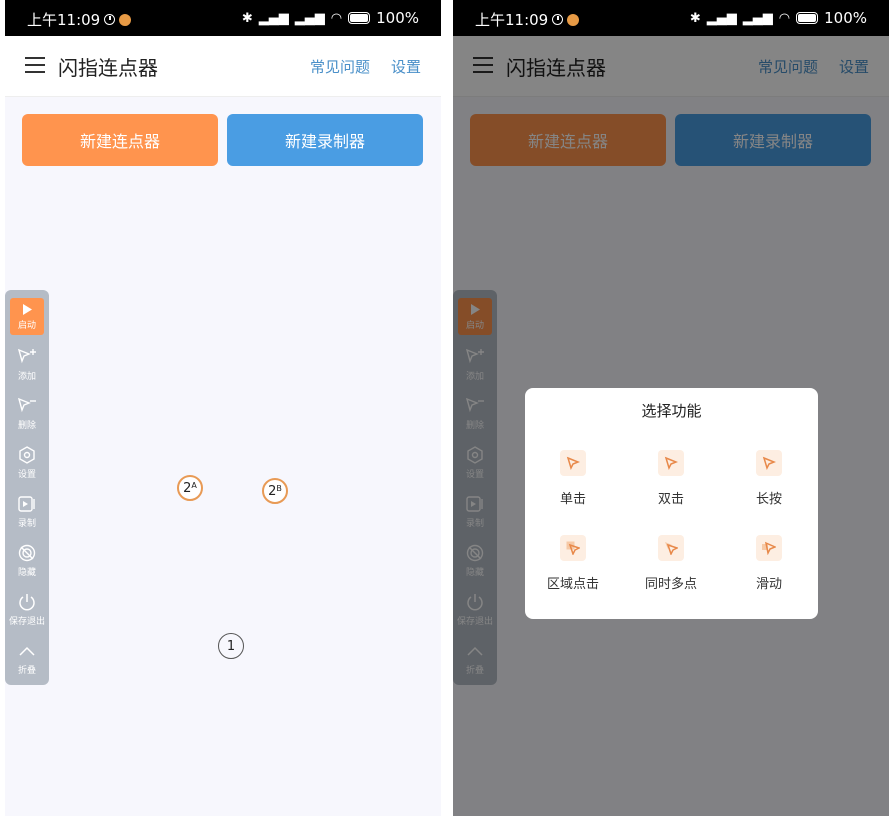 The image size is (893, 816). I want to click on option-long-press: 长按, so click(769, 478).